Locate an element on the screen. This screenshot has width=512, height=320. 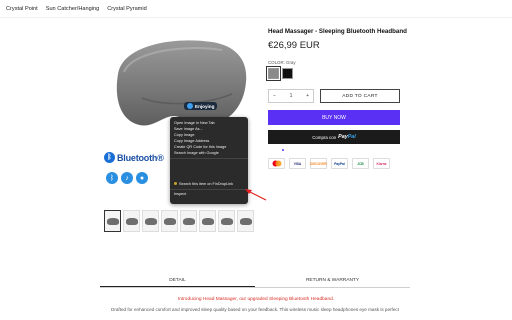
ctx-inspect: Inspect is located at coordinates (209, 194).